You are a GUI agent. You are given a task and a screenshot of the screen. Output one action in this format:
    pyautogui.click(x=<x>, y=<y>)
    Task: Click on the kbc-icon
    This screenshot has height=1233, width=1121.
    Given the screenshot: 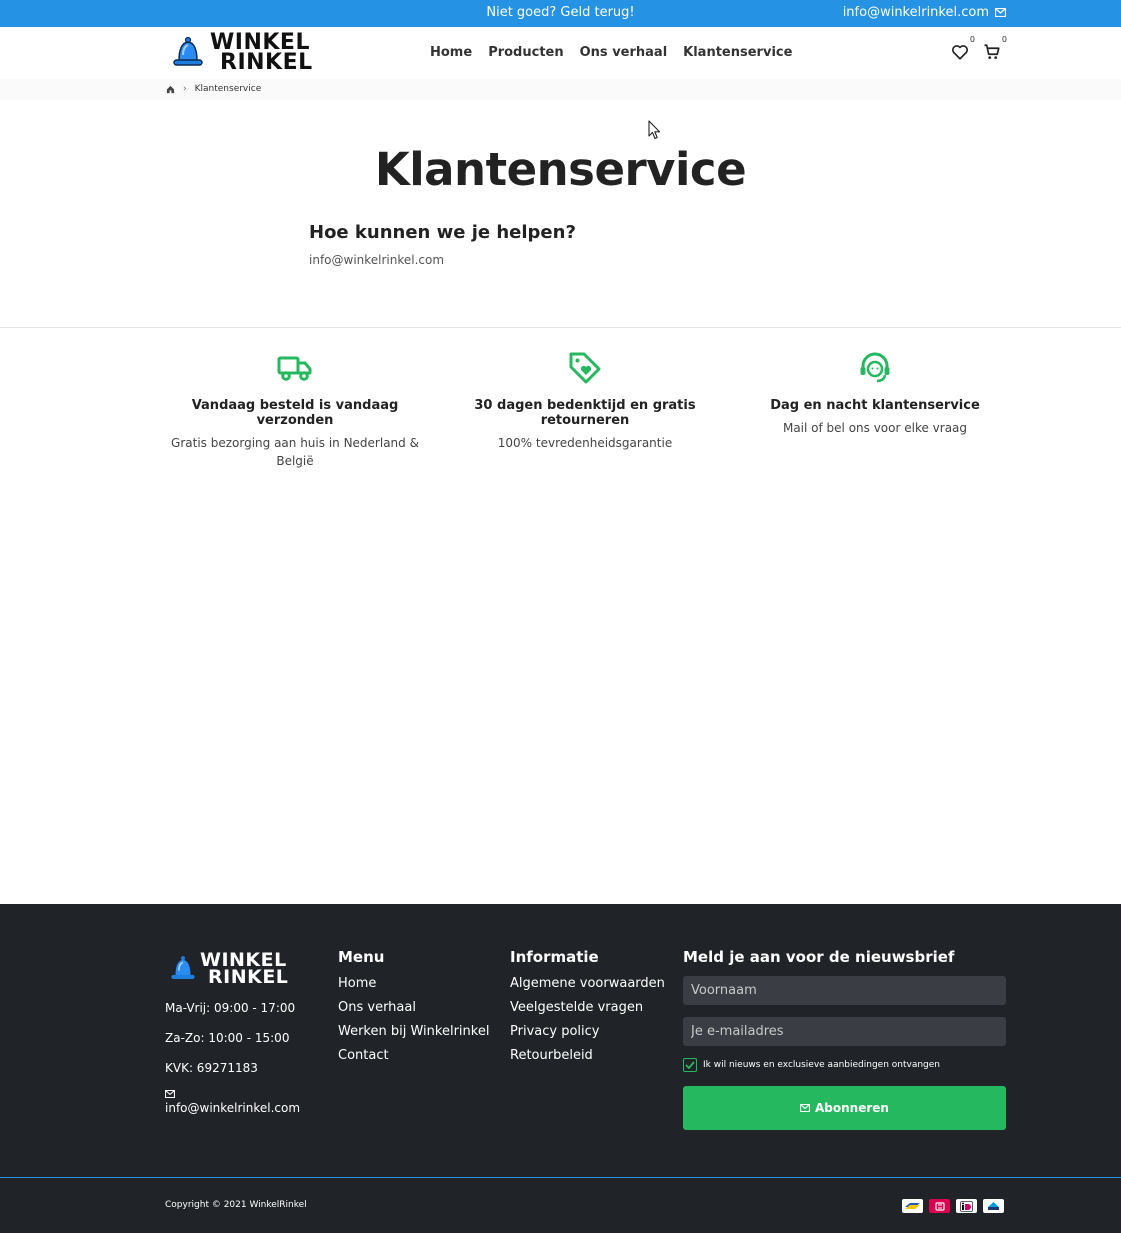 What is the action you would take?
    pyautogui.click(x=993, y=1206)
    